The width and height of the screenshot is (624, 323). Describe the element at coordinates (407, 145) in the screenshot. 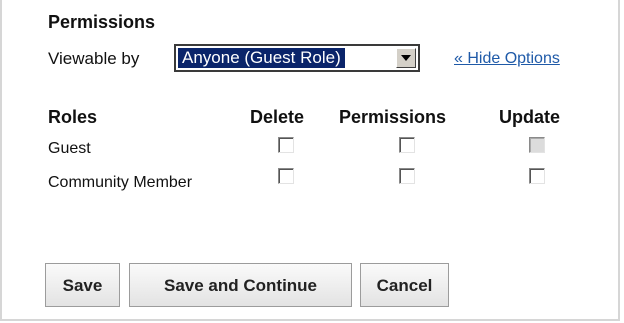

I see `guest-permissions-checkbox` at that location.